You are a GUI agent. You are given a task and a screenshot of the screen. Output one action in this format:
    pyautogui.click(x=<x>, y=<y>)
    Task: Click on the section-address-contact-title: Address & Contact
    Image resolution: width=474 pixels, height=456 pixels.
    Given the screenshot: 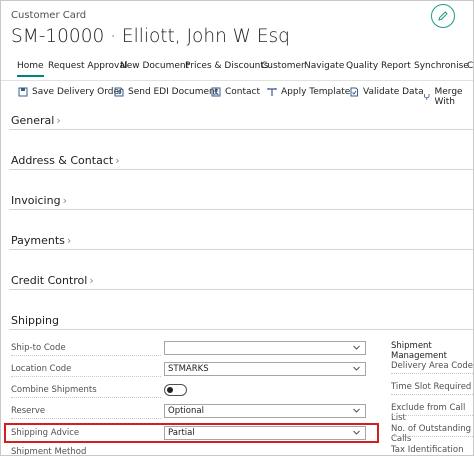 What is the action you would take?
    pyautogui.click(x=62, y=160)
    